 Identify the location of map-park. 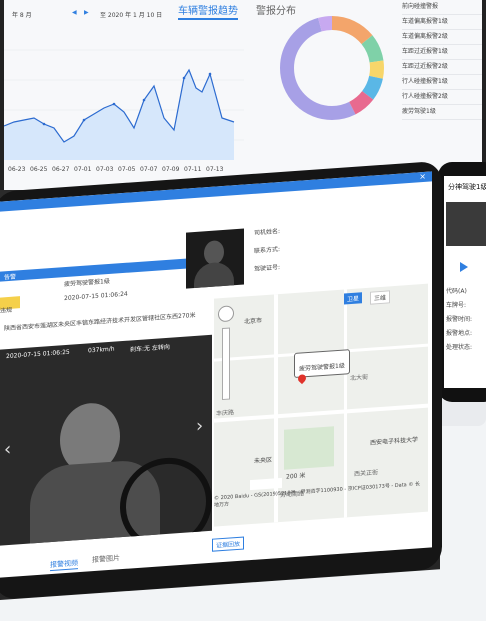
(309, 448).